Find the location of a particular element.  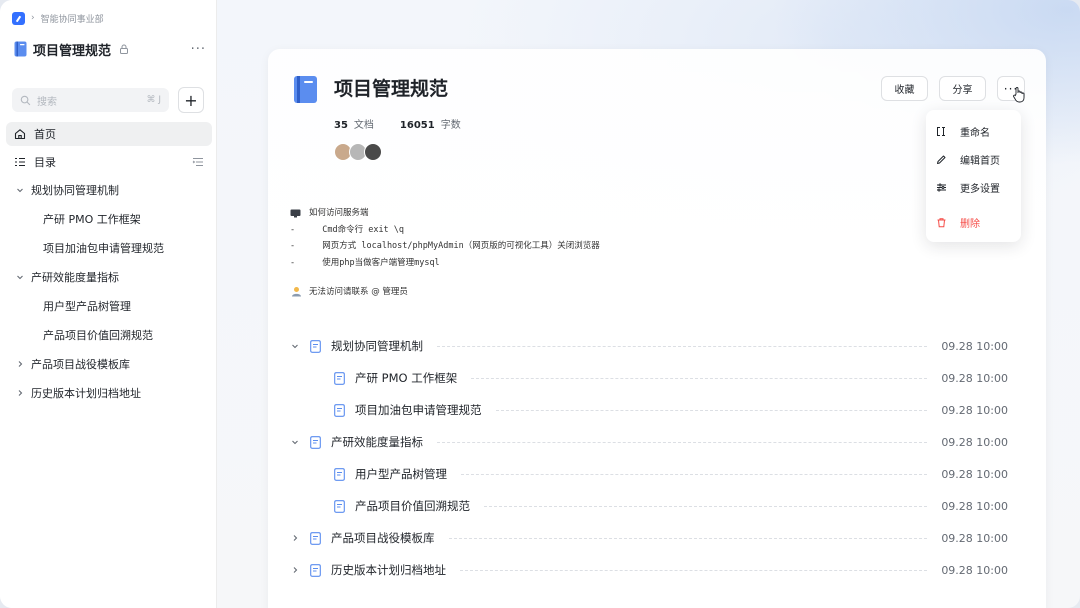

add-button: + is located at coordinates (191, 100).